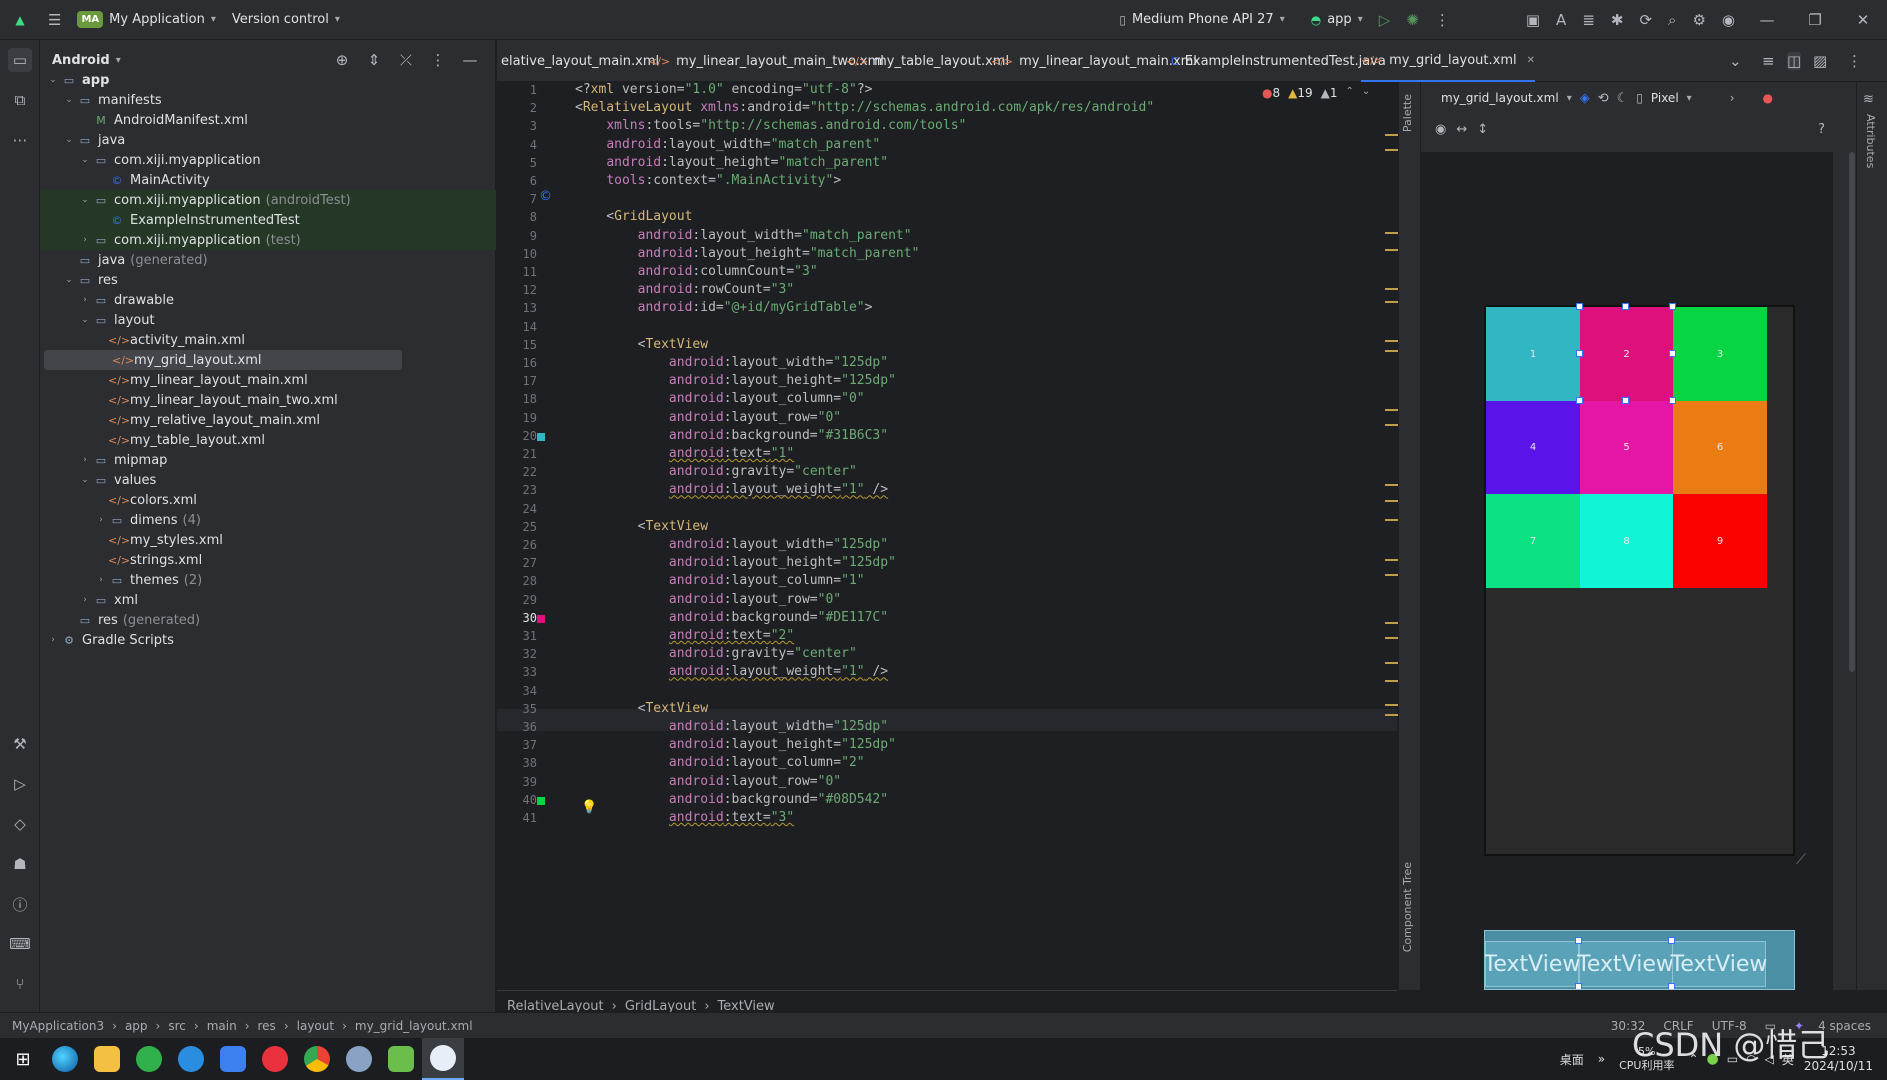 The height and width of the screenshot is (1080, 1887). I want to click on tree-item: ⌄ ▭ com.xiji.myapplication, so click(268, 160).